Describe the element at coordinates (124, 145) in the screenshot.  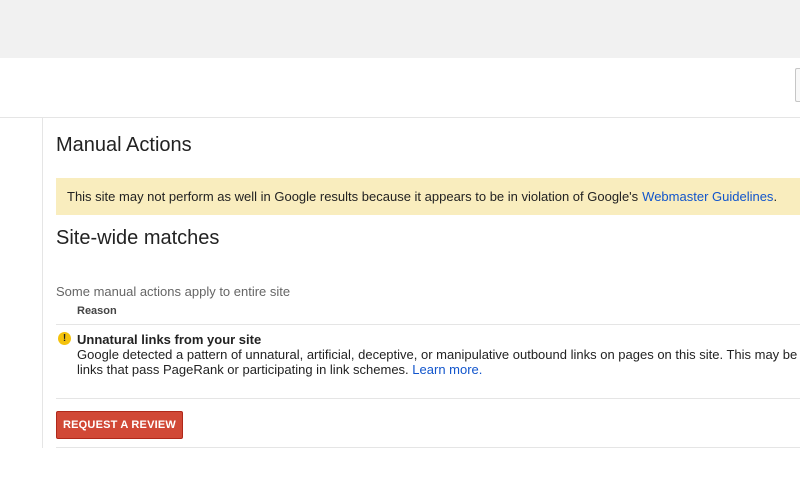
I see `page-title: Manual Actions` at that location.